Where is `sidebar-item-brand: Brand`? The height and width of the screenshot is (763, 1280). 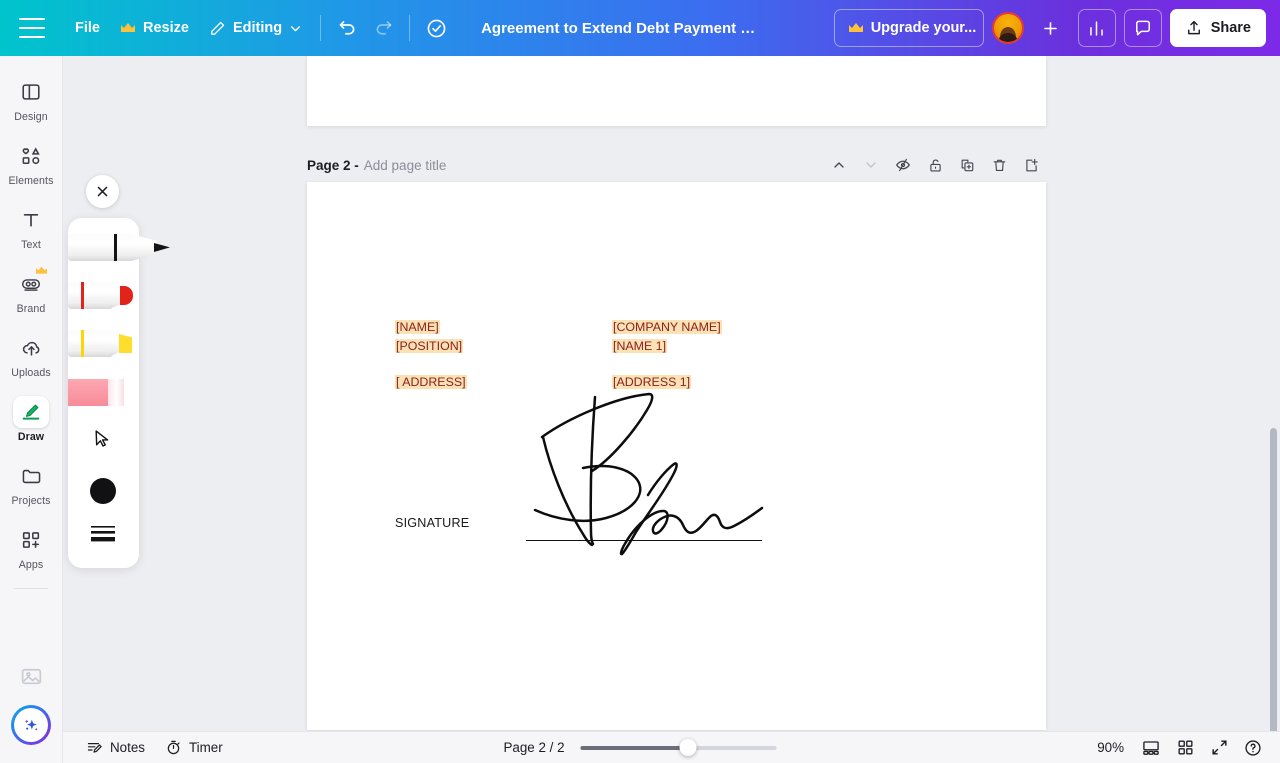
sidebar-item-brand: Brand is located at coordinates (31, 291).